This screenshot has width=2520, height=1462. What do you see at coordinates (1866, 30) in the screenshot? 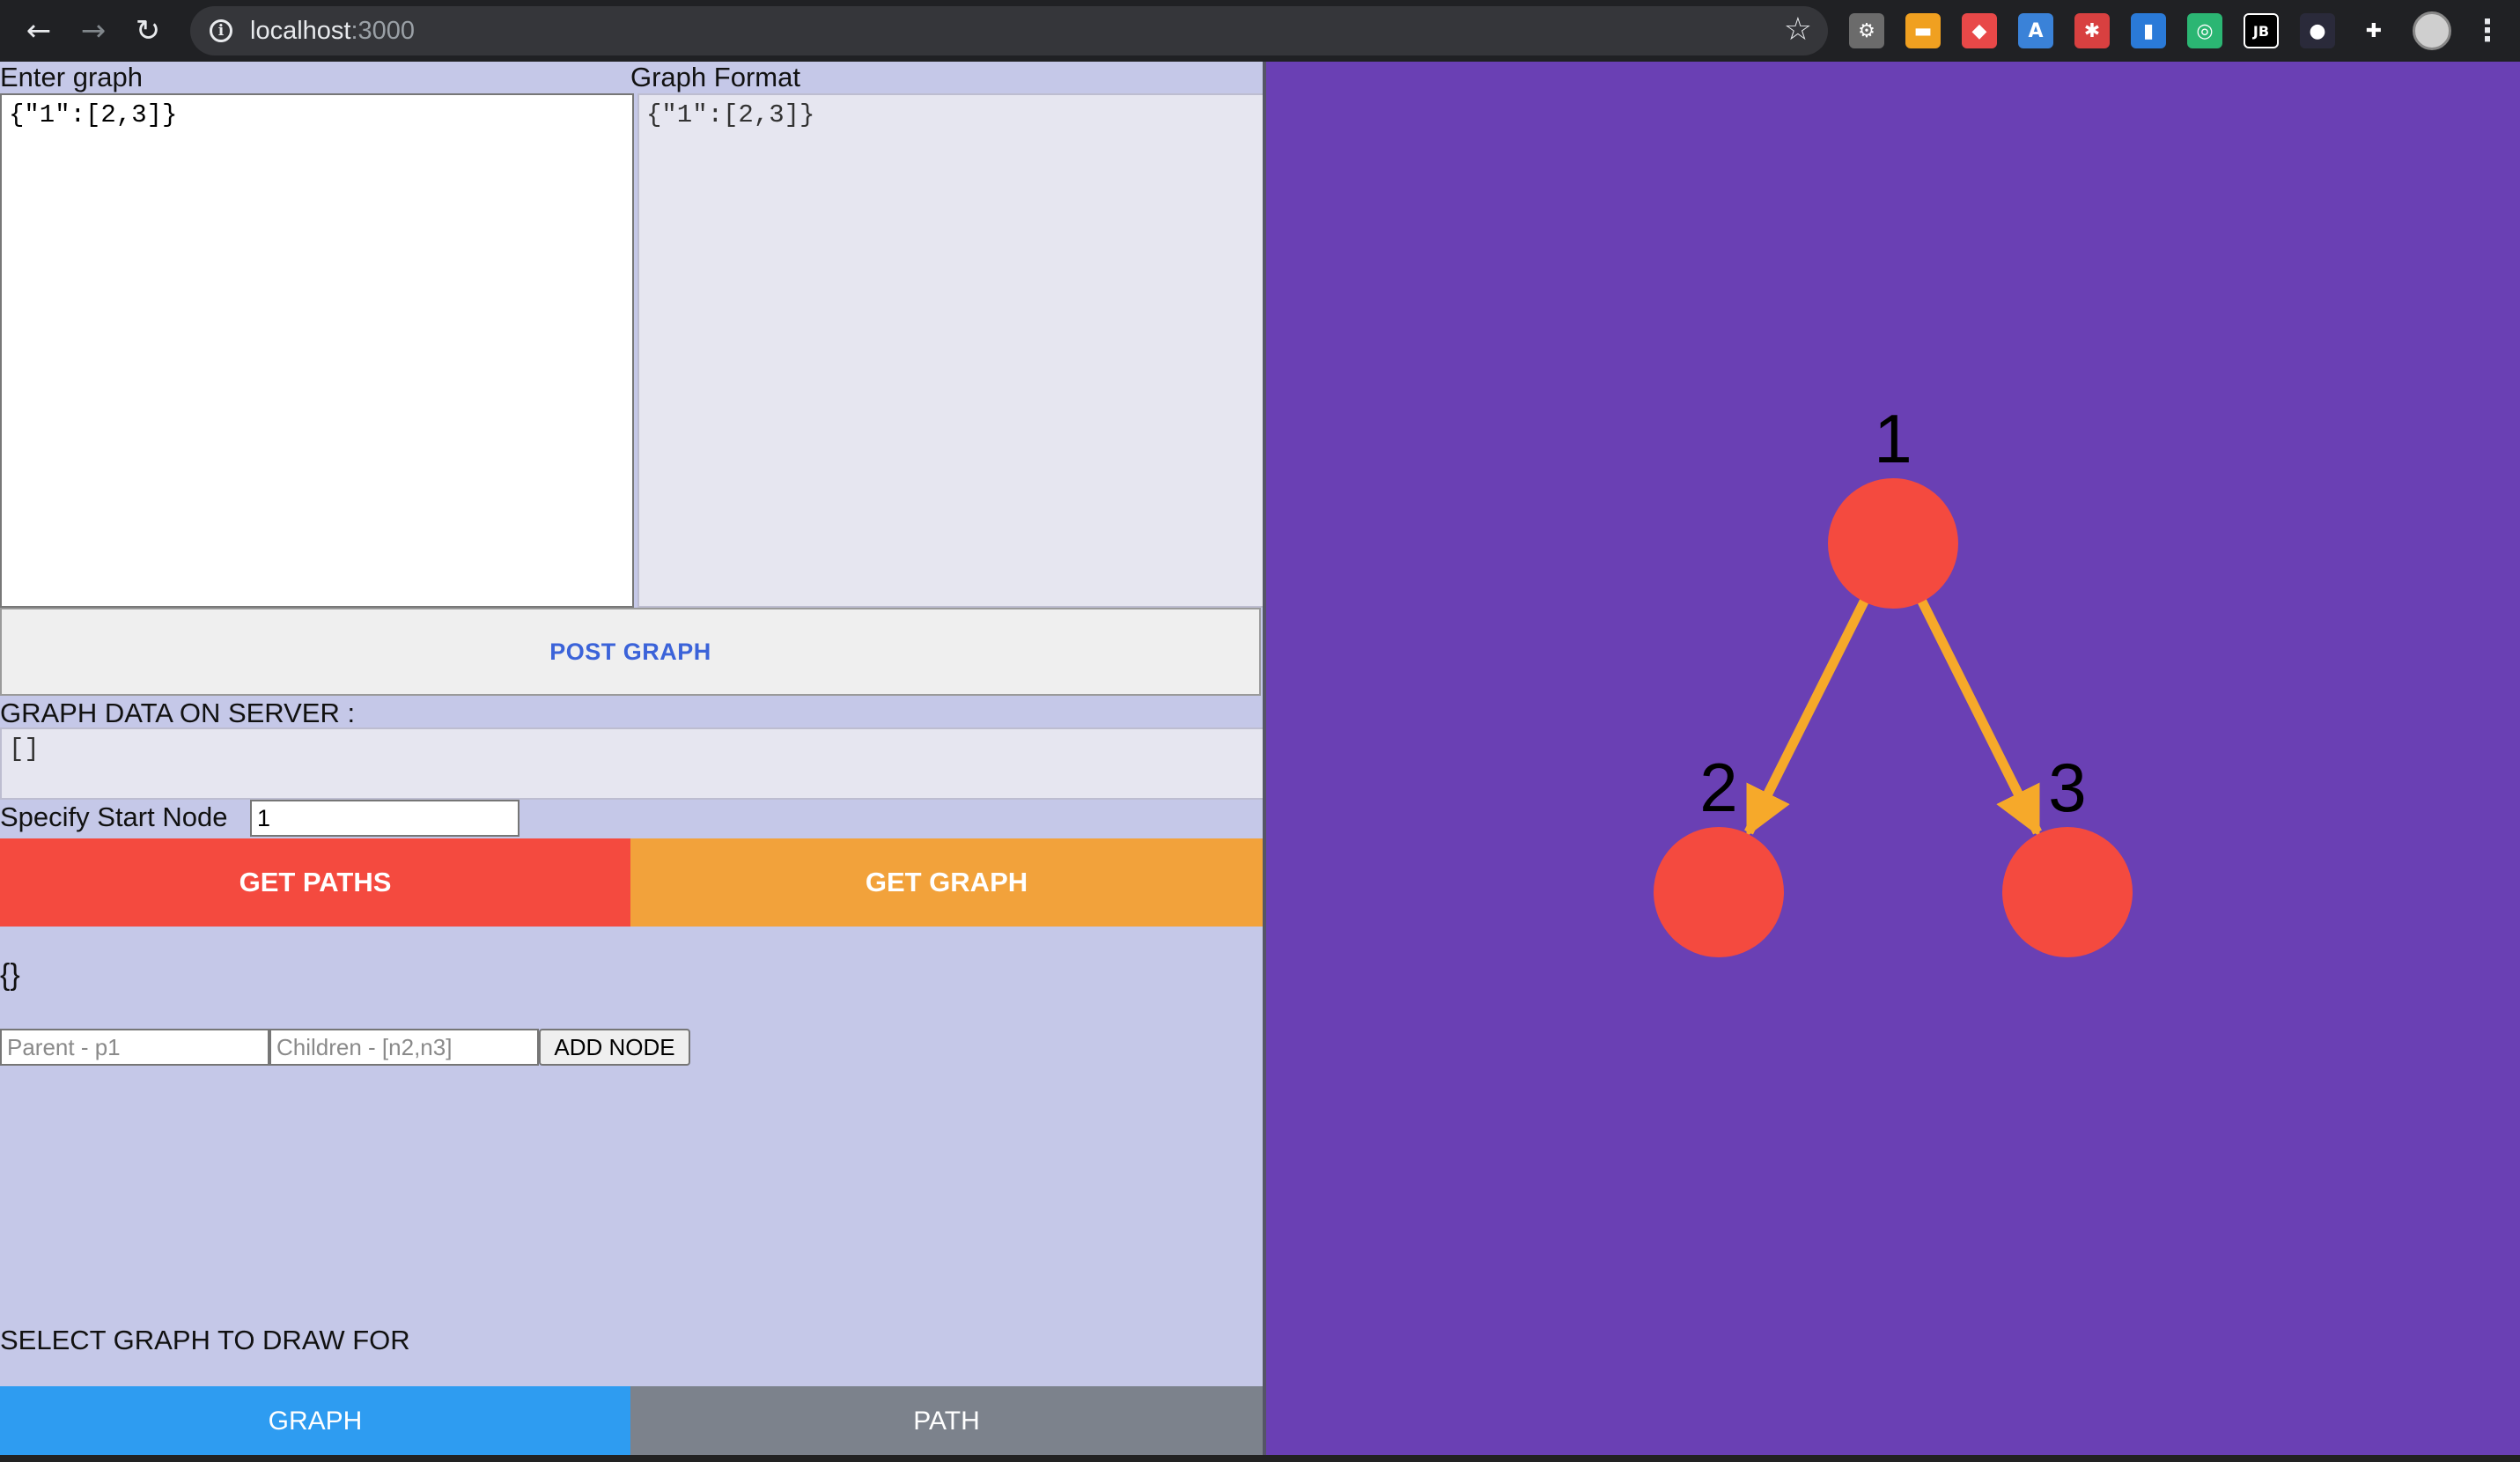
I see `gear-ext-icon: ⚙` at bounding box center [1866, 30].